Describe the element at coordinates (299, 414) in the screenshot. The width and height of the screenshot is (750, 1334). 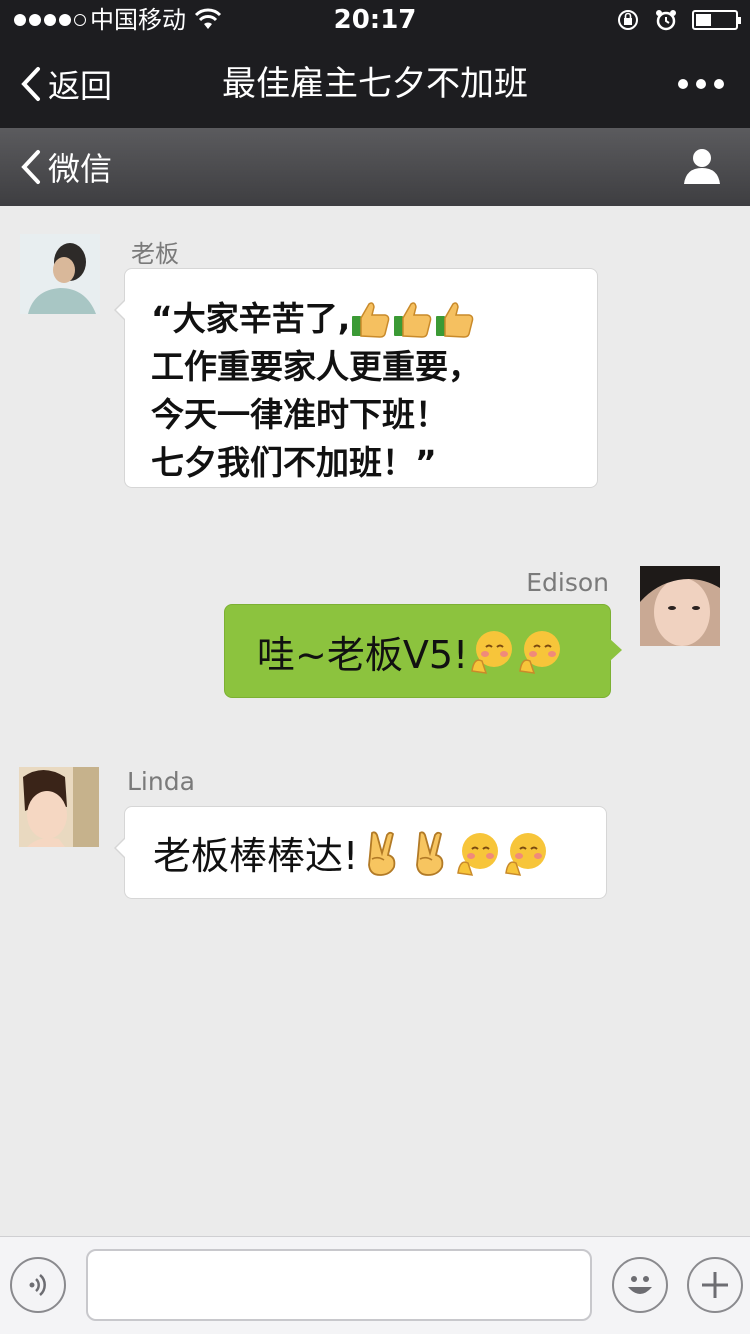
I see `message-line: 今天一律准时下班！` at that location.